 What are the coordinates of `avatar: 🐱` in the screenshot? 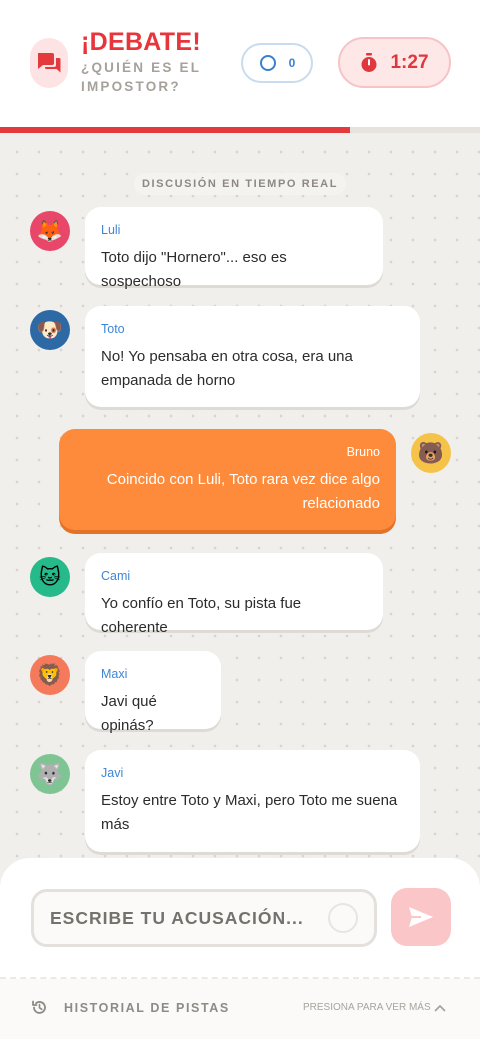 It's located at (50, 577).